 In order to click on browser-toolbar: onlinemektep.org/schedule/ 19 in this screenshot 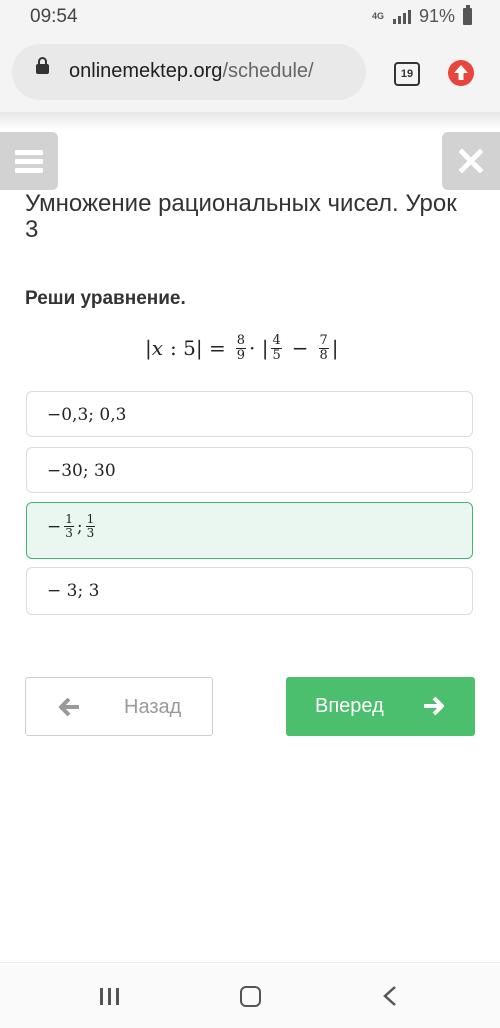, I will do `click(250, 73)`.